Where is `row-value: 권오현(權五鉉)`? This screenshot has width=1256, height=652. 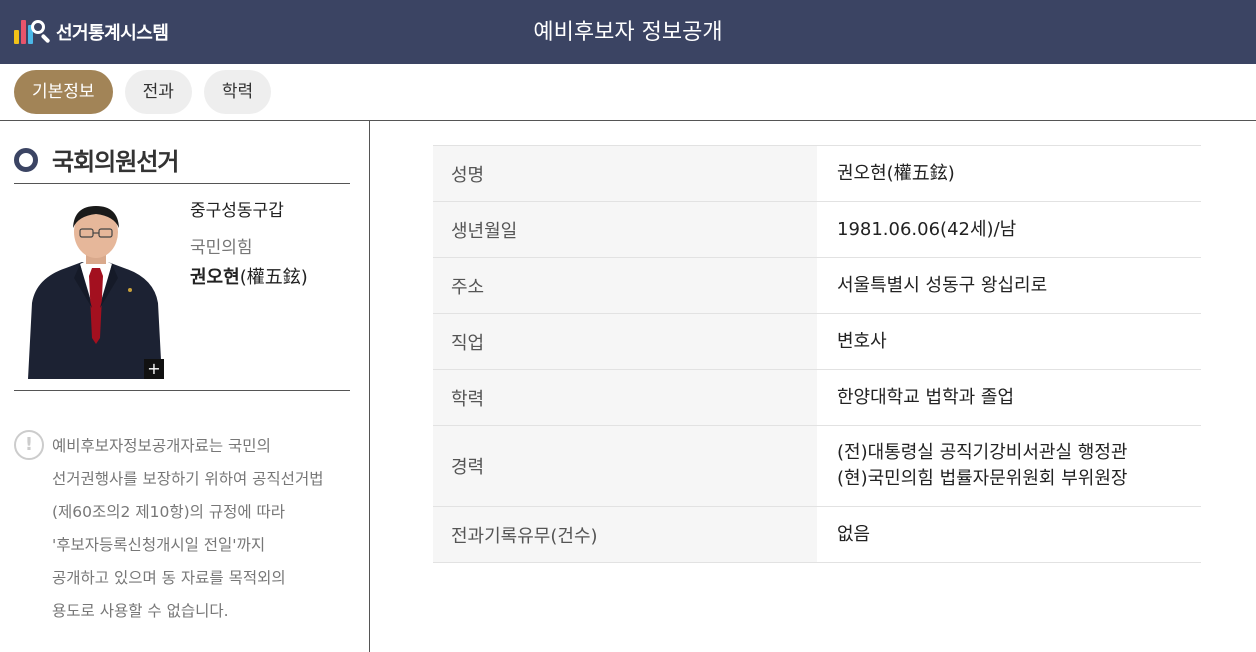
row-value: 권오현(權五鉉) is located at coordinates (1009, 173).